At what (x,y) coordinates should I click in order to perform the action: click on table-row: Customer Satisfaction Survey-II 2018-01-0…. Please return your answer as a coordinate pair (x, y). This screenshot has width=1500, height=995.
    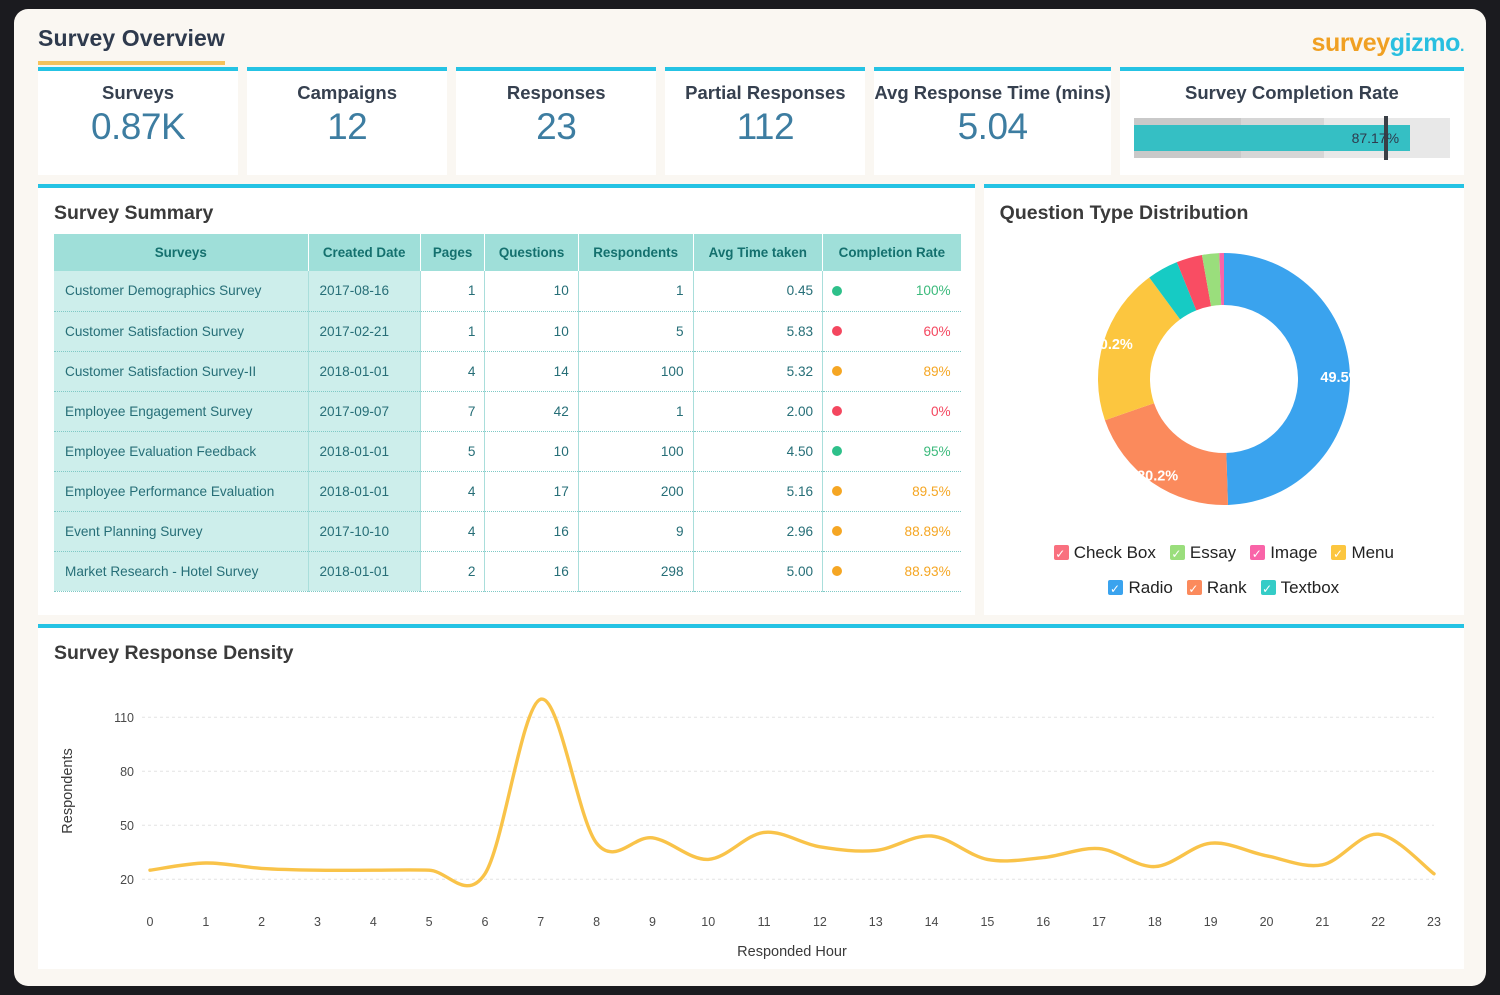
    Looking at the image, I should click on (507, 371).